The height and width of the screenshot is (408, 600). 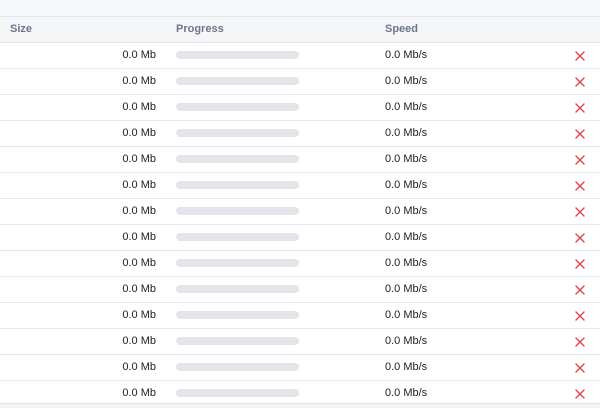 I want to click on column-header-speed: Speed, so click(x=401, y=29).